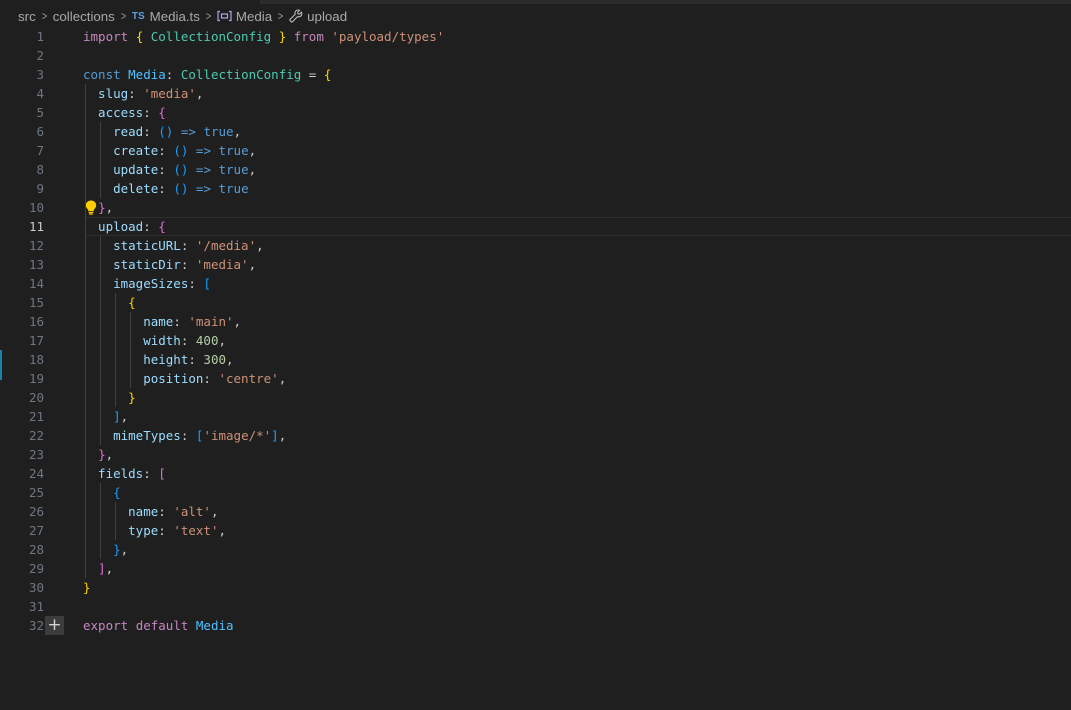 The image size is (1071, 710). I want to click on code-line: 32 export default Media +, so click(535, 625).